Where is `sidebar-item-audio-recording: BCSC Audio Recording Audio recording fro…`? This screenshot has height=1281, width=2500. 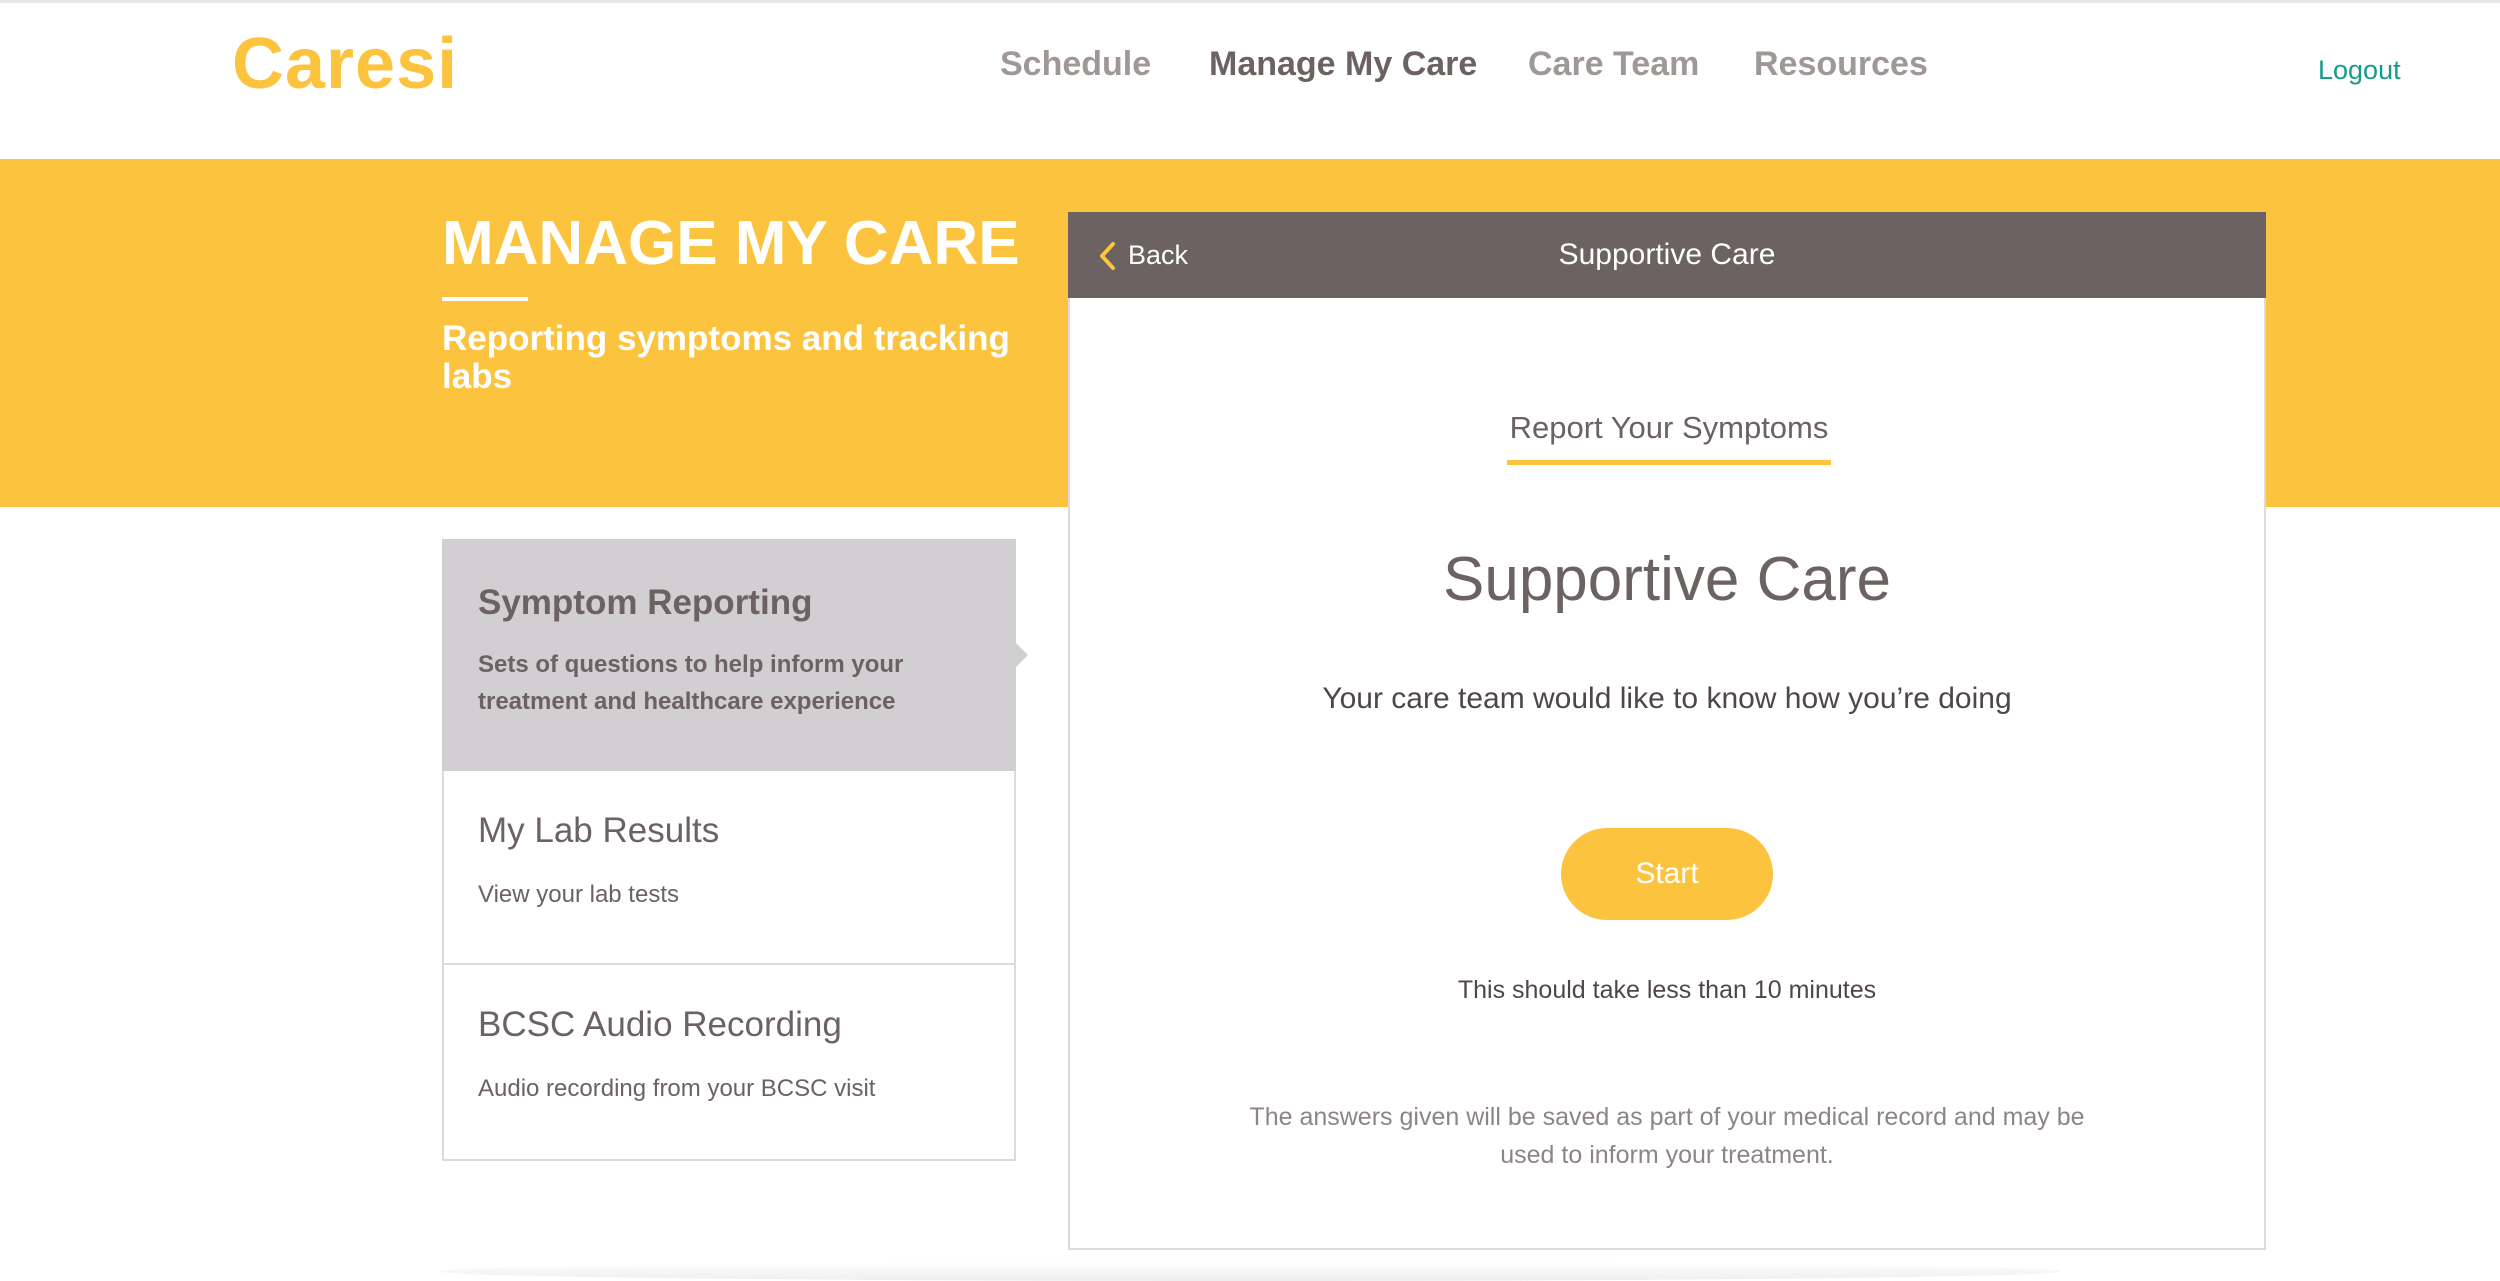 sidebar-item-audio-recording: BCSC Audio Recording Audio recording fro… is located at coordinates (729, 1063).